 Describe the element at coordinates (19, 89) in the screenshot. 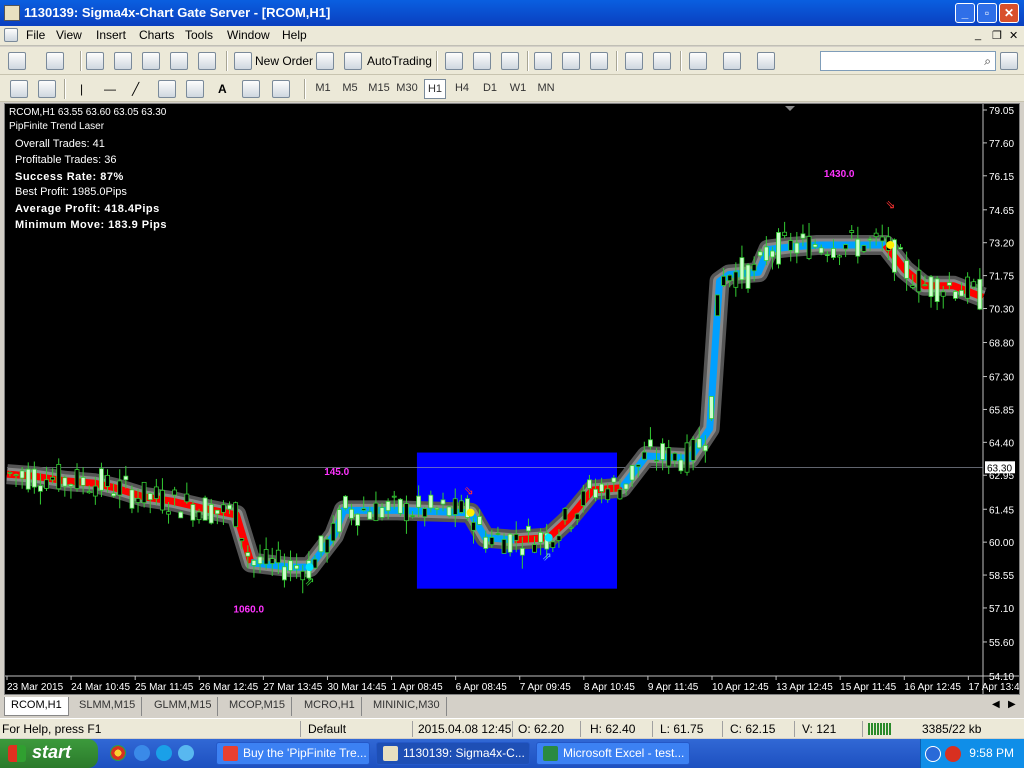

I see `cursor-icon` at that location.